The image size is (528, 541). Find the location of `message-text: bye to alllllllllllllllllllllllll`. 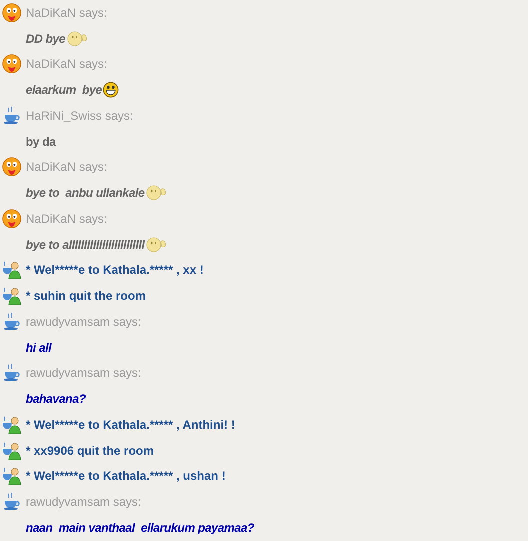

message-text: bye to alllllllllllllllllllllllll is located at coordinates (85, 245).